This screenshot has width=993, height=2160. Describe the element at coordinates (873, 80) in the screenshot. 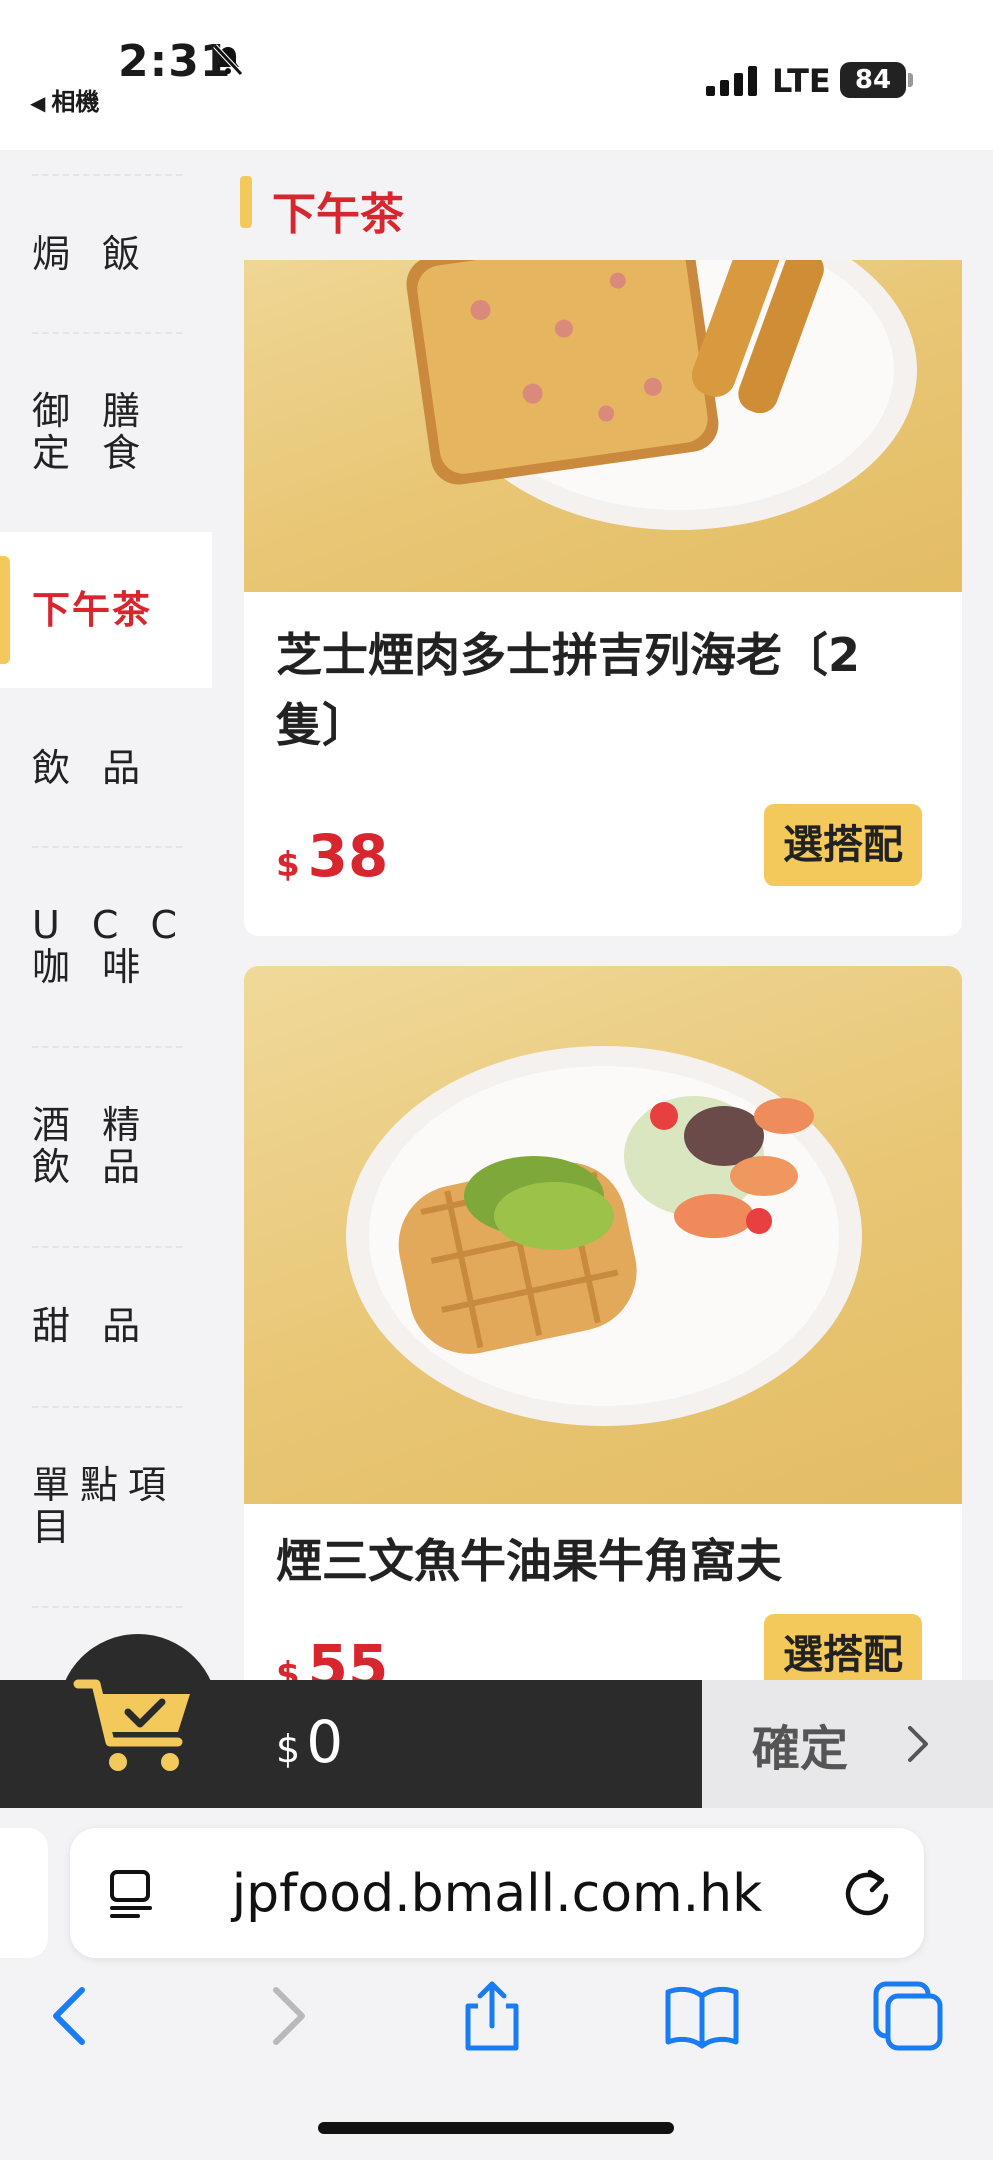

I see `battery-level: 84` at that location.